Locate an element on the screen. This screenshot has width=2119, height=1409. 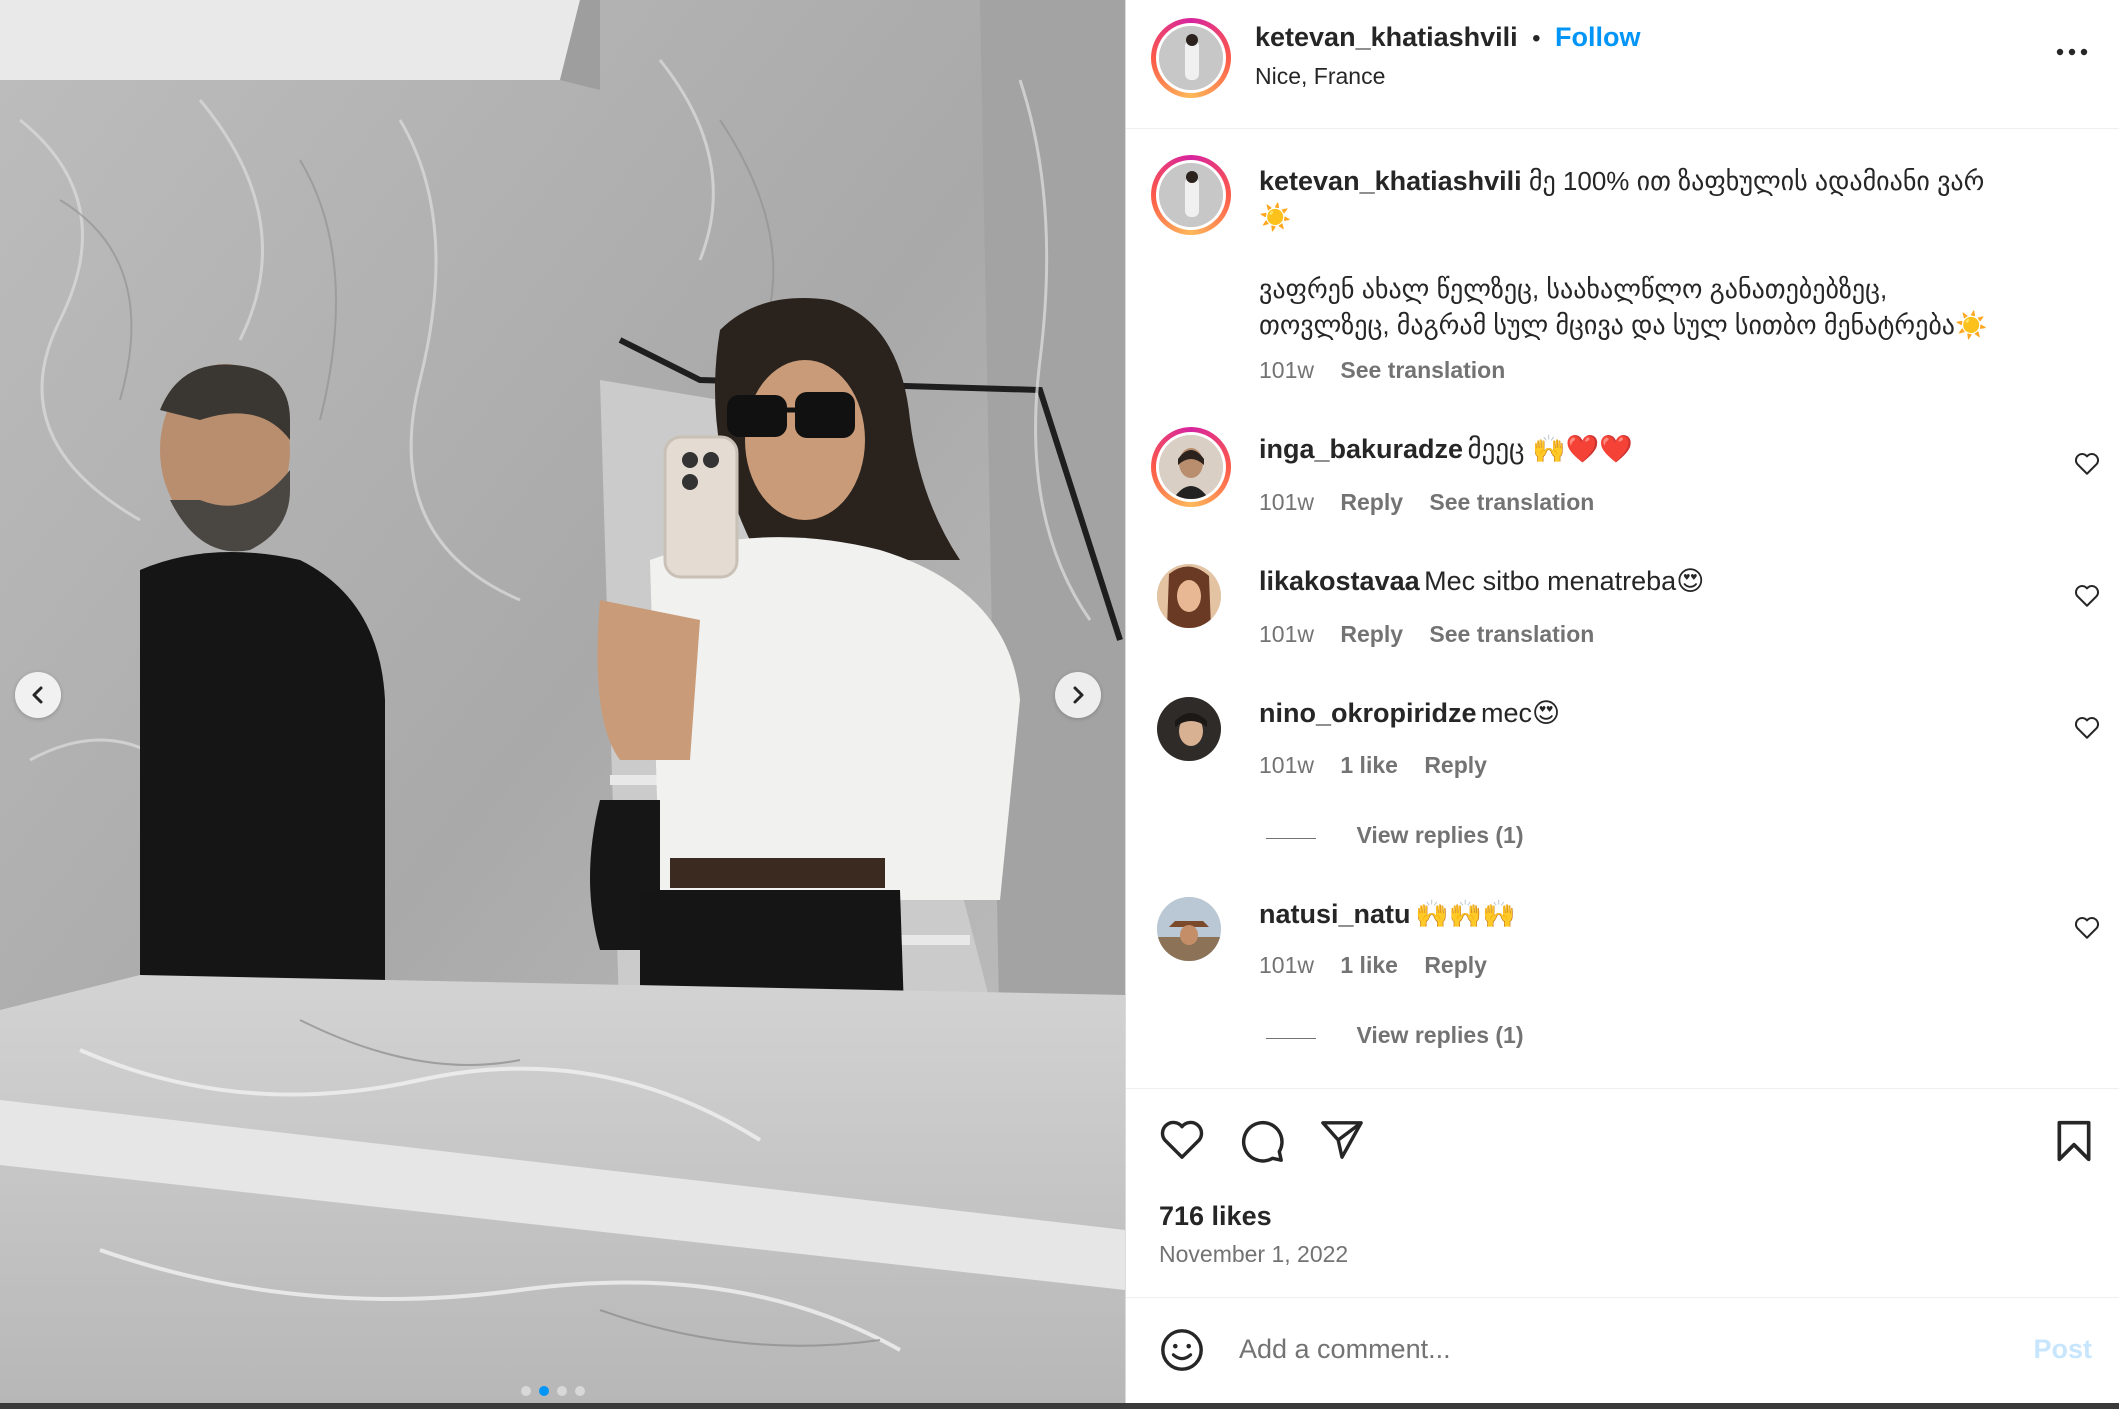
share-button is located at coordinates (1342, 1142).